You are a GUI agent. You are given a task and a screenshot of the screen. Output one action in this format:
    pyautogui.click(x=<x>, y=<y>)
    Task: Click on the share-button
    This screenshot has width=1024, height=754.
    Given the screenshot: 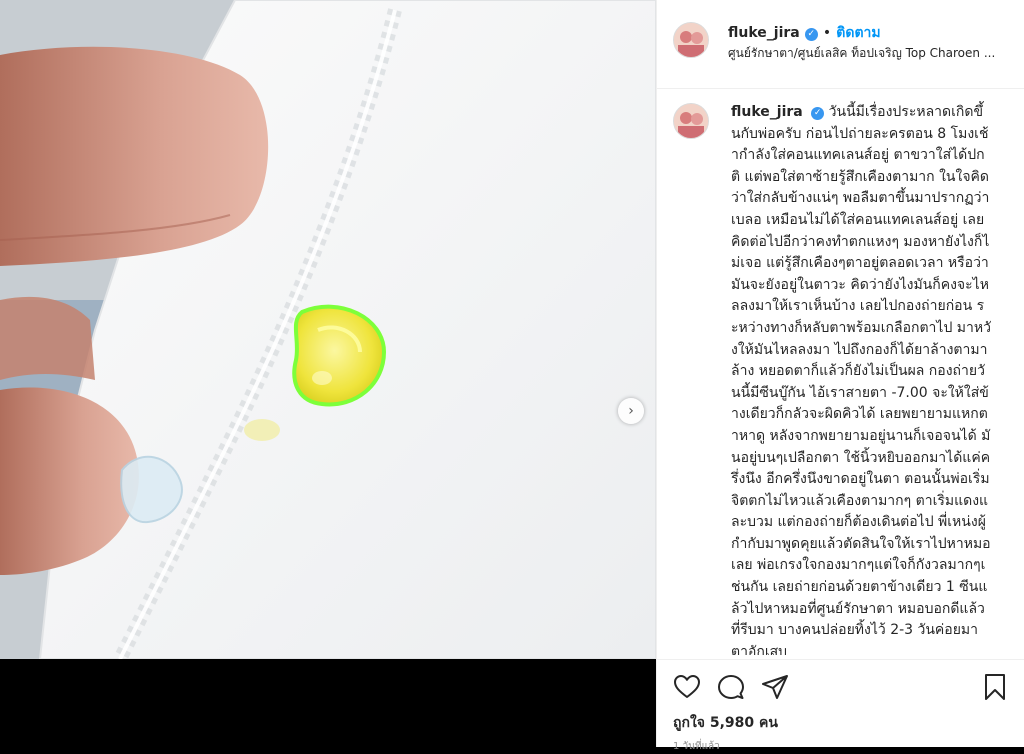 What is the action you would take?
    pyautogui.click(x=775, y=687)
    